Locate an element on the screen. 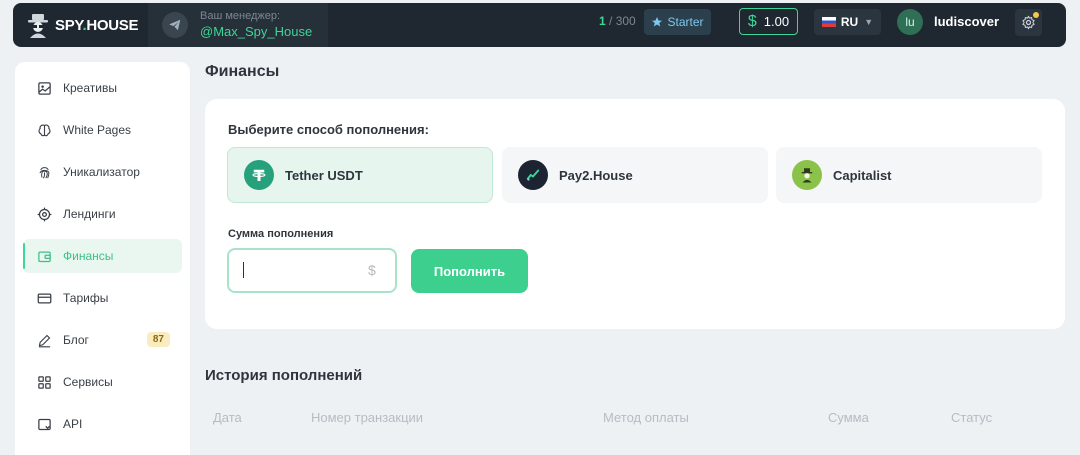 This screenshot has height=455, width=1080. amount-currency: $ is located at coordinates (372, 270).